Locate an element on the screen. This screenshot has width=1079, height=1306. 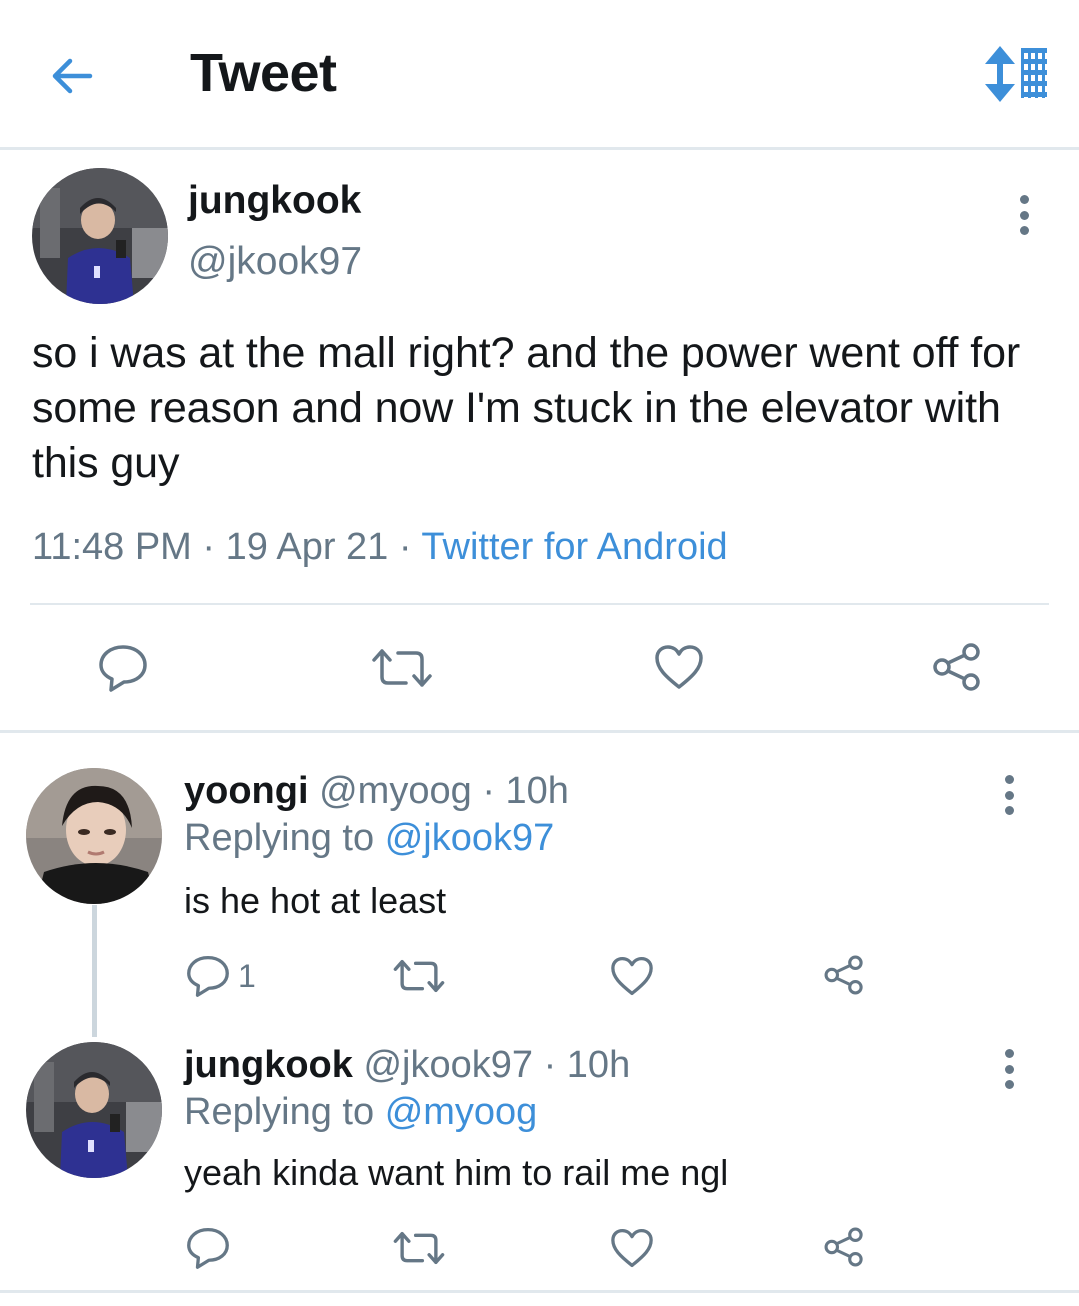
author-handle: @jkook97 is located at coordinates (275, 262).